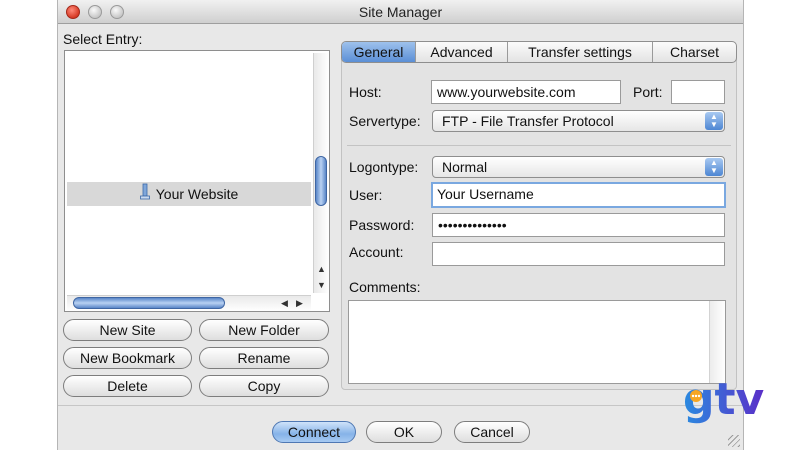  What do you see at coordinates (365, 92) in the screenshot?
I see `host-label: Host:` at bounding box center [365, 92].